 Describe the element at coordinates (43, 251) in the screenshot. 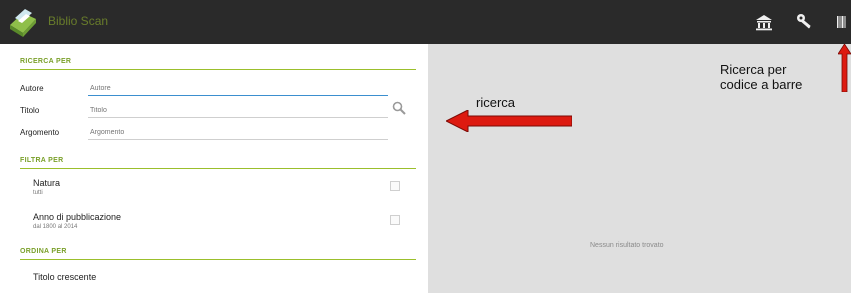

I see `order-section-title: ORDINA PER` at that location.